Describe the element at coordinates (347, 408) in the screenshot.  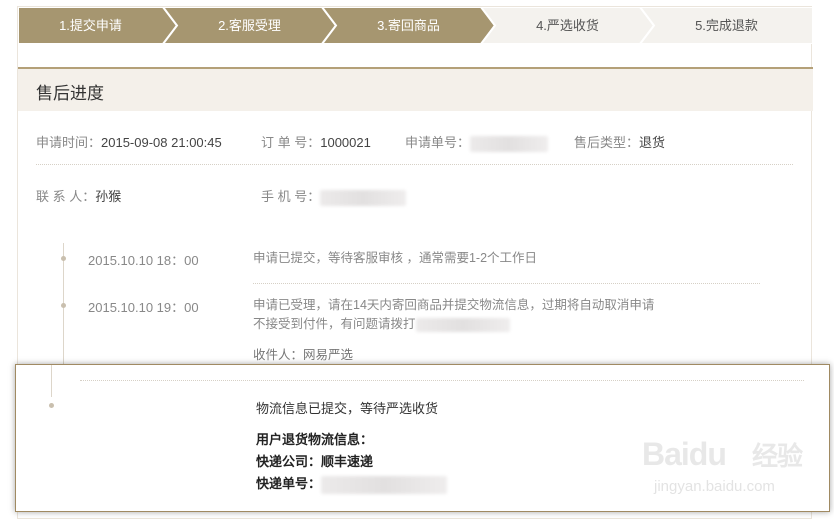
I see `logistics-status: 物流信息已提交，等待严选收货` at that location.